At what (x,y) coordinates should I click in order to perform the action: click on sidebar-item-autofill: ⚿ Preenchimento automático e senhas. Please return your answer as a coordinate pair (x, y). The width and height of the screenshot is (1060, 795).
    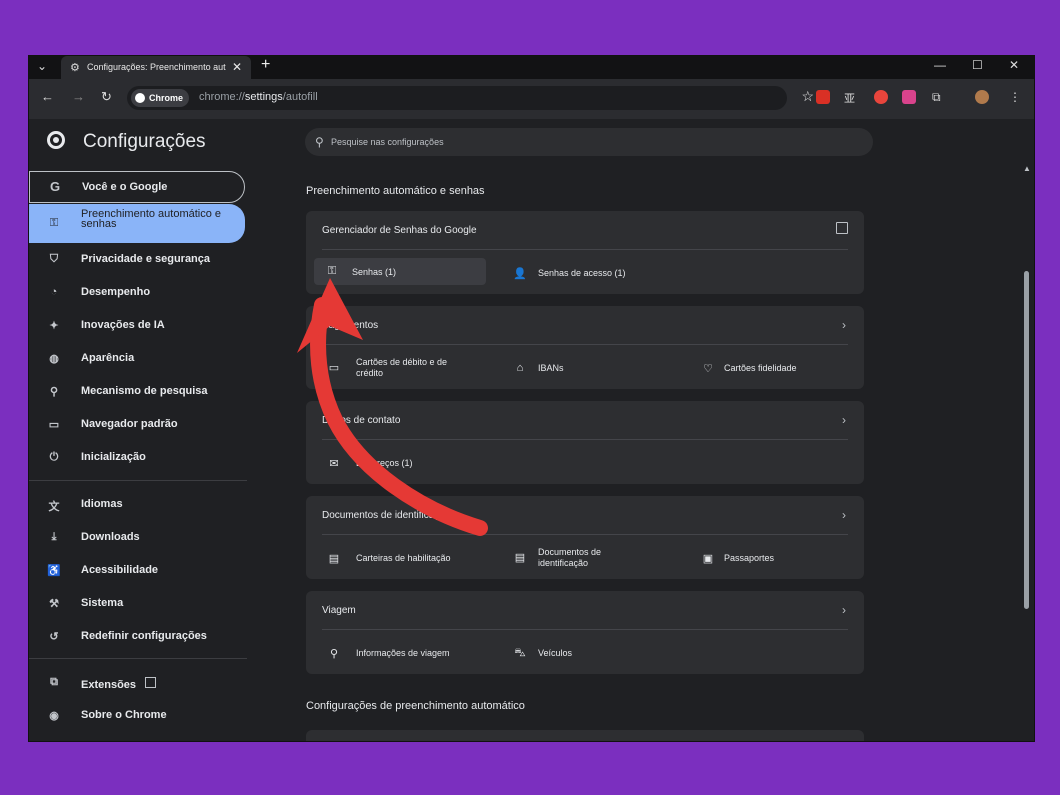
    Looking at the image, I should click on (137, 223).